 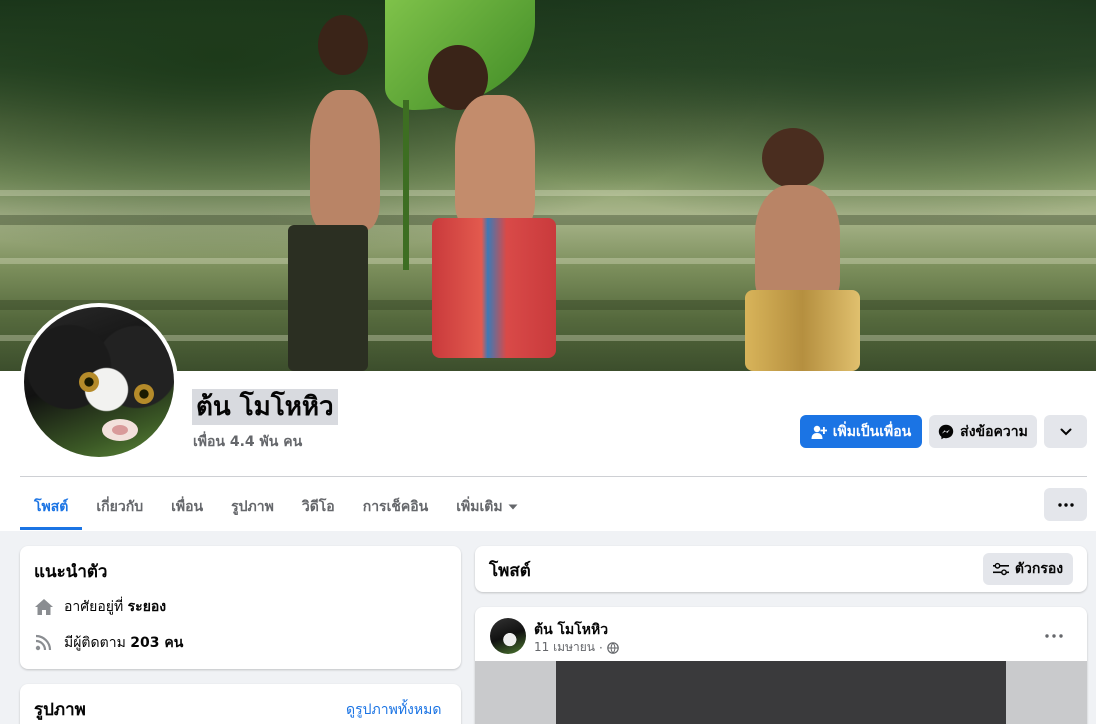 I want to click on tab-label: เกี่ยวกับ, so click(x=120, y=507).